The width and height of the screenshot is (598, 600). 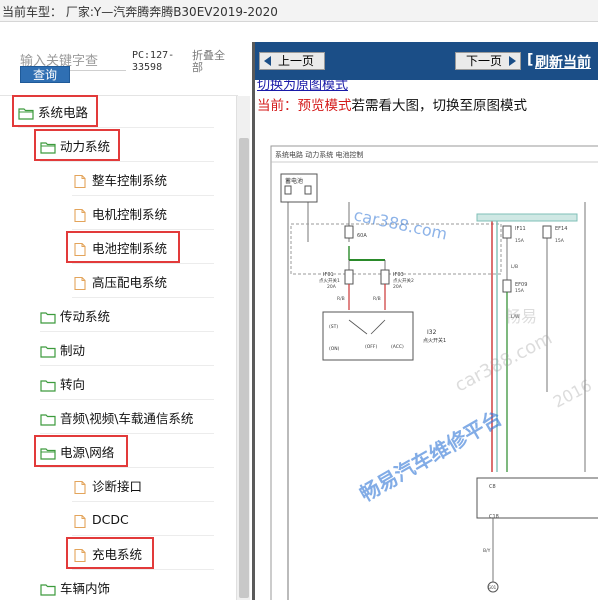 What do you see at coordinates (110, 519) in the screenshot?
I see `tree-item-label: DCDC` at bounding box center [110, 519].